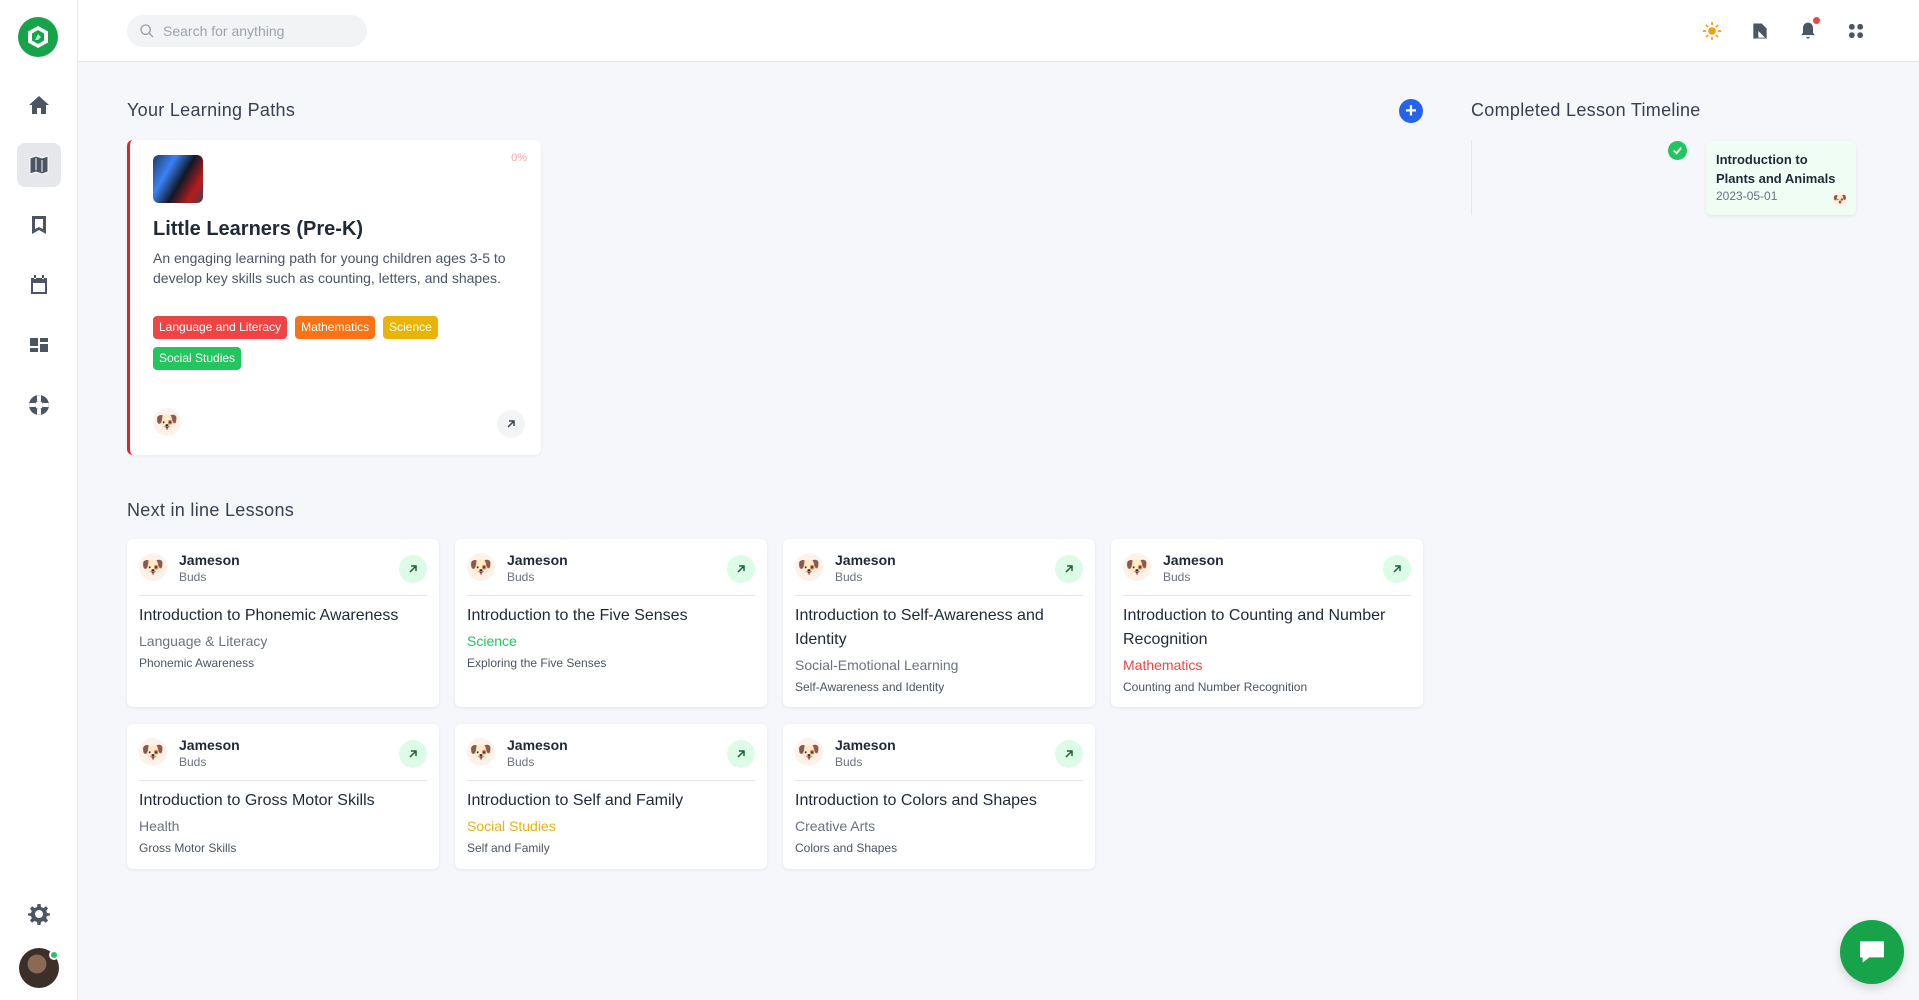 This screenshot has width=1919, height=1000. I want to click on sidebar-item-learning-paths, so click(39, 165).